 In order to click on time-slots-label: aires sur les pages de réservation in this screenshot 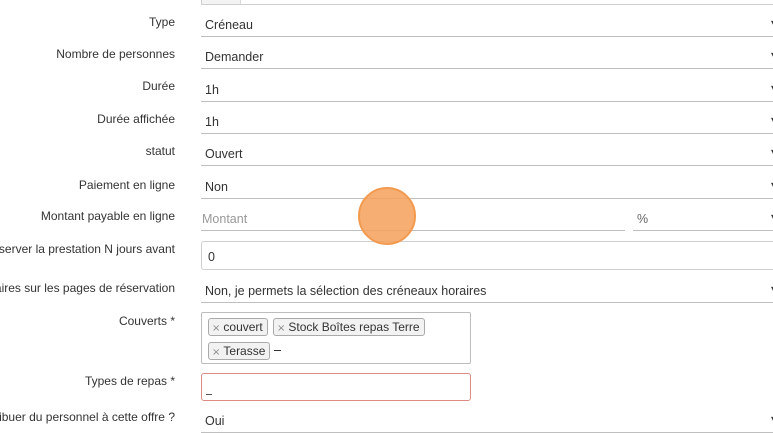, I will do `click(87, 288)`.